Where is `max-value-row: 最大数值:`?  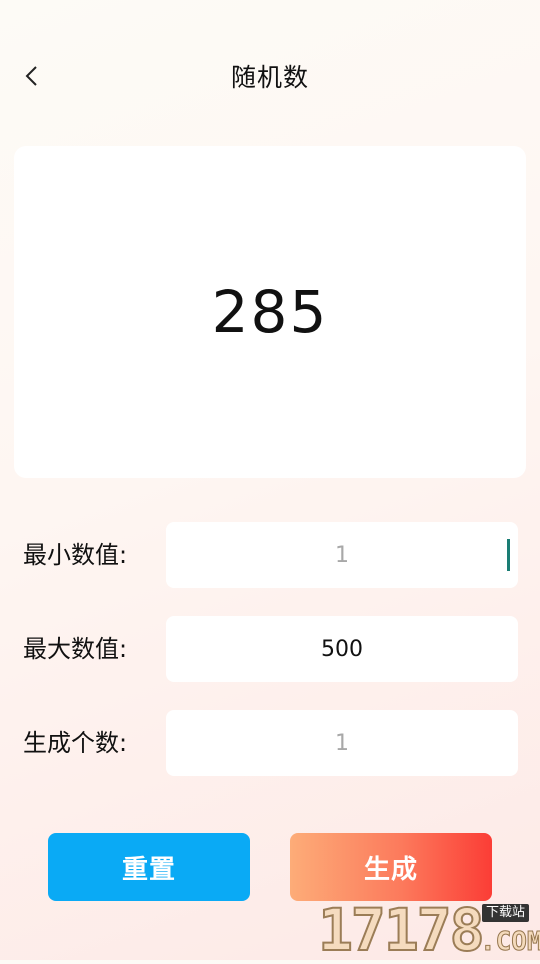 max-value-row: 最大数值: is located at coordinates (270, 649).